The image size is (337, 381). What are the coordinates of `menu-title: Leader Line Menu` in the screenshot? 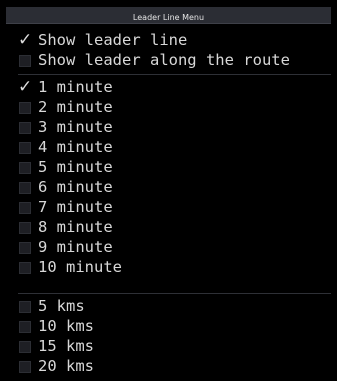 It's located at (168, 17).